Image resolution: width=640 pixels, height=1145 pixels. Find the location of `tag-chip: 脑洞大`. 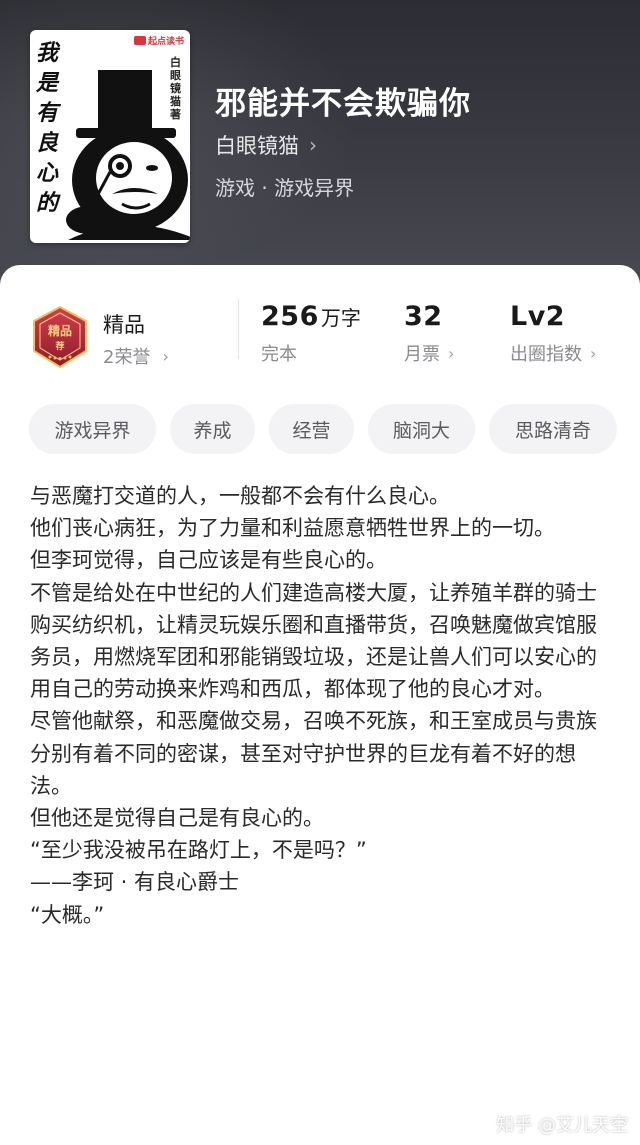

tag-chip: 脑洞大 is located at coordinates (421, 429).